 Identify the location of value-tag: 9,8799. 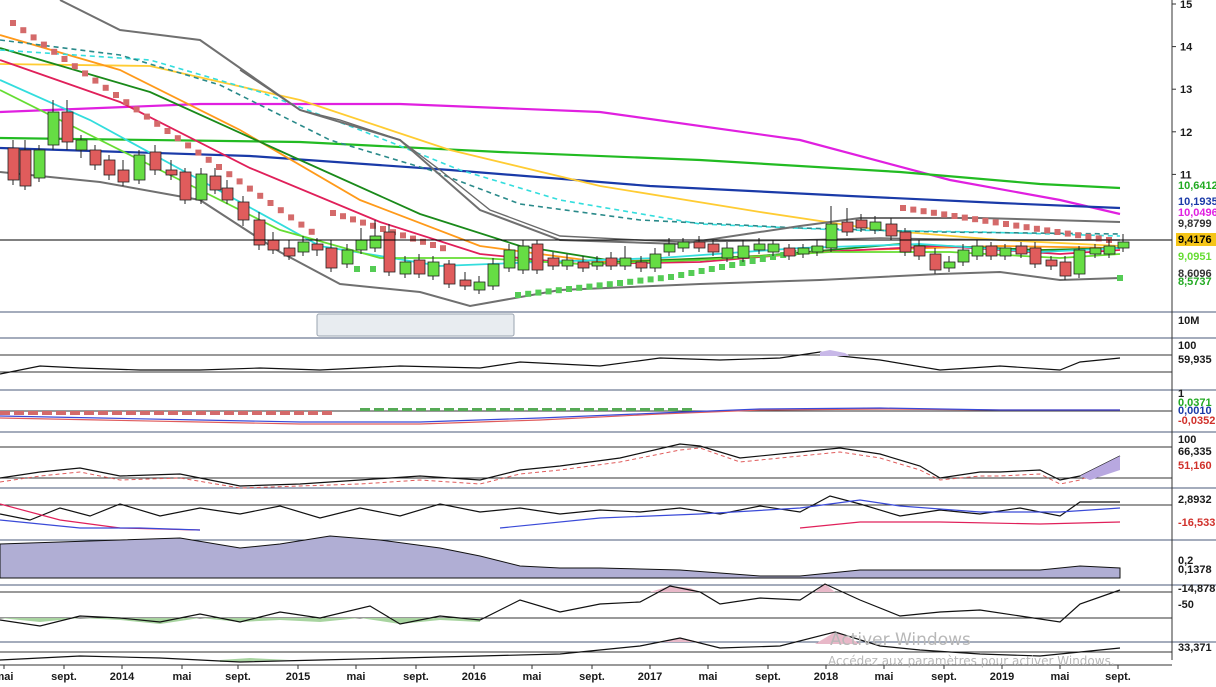
(1195, 224).